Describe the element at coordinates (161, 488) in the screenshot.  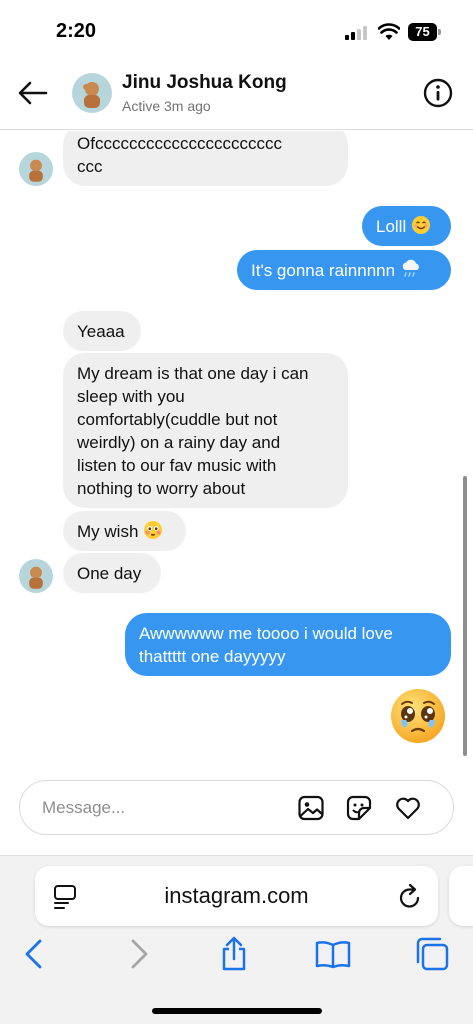
I see `message-text: nothing to worry about` at that location.